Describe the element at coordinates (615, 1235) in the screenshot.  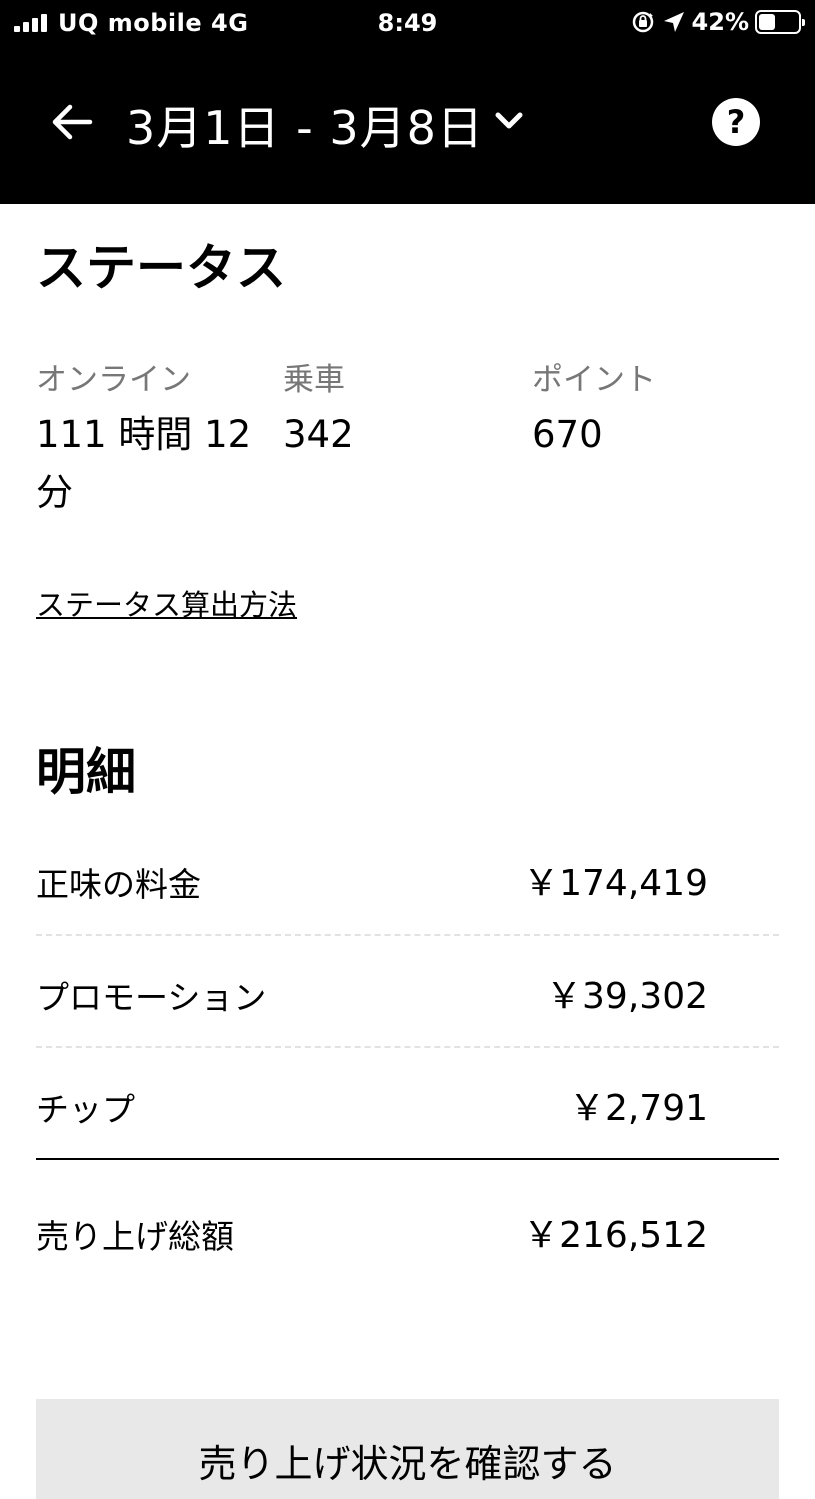
I see `total-value: ￥216,512` at that location.